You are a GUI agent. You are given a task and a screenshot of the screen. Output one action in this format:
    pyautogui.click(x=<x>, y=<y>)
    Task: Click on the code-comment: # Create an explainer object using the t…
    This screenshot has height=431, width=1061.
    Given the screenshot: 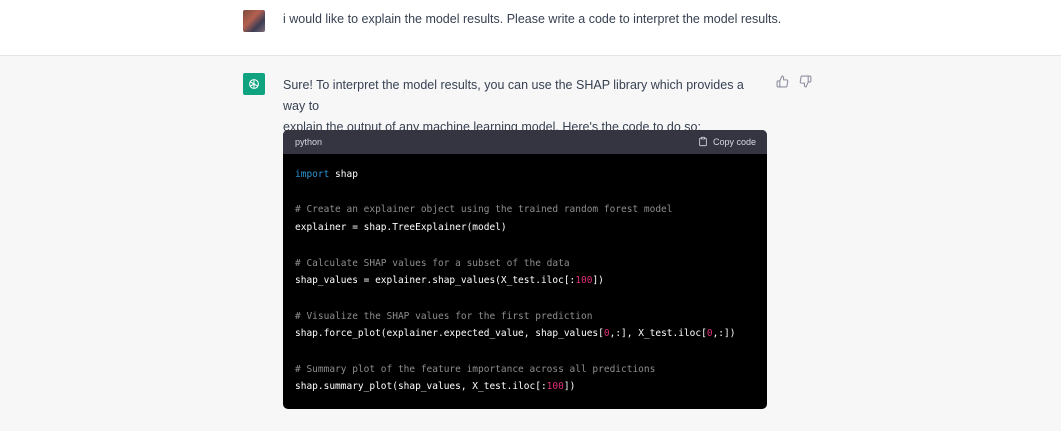 What is the action you would take?
    pyautogui.click(x=484, y=210)
    